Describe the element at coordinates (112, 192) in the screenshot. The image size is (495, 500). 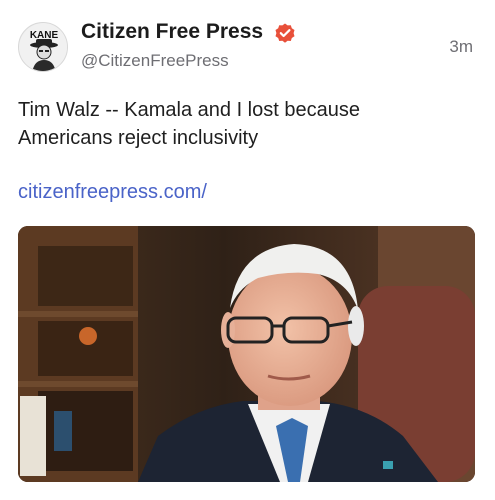
I see `post-link: citizenfreepress.com/` at that location.